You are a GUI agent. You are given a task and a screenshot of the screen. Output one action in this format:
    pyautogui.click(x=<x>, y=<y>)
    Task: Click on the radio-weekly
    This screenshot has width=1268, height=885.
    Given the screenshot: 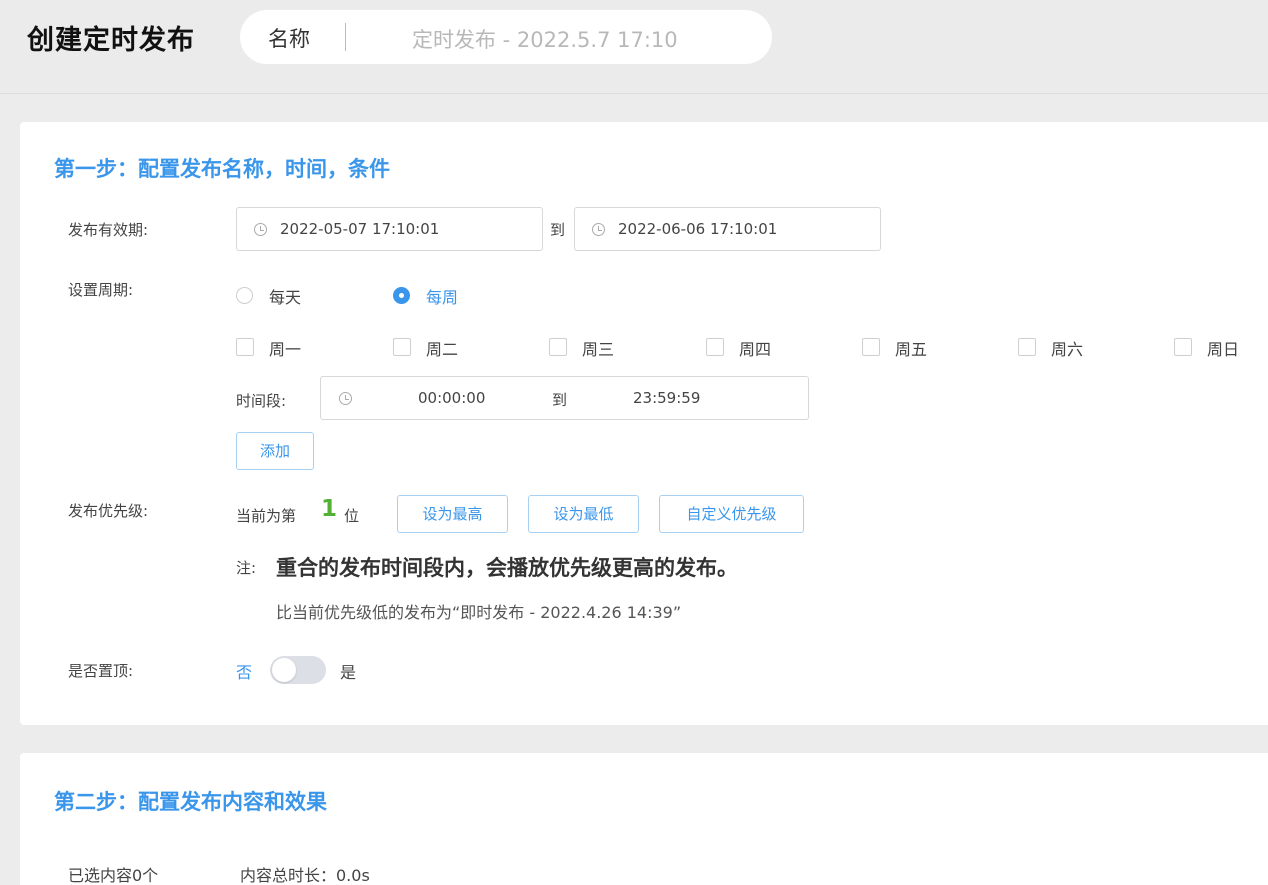 What is the action you would take?
    pyautogui.click(x=401, y=295)
    